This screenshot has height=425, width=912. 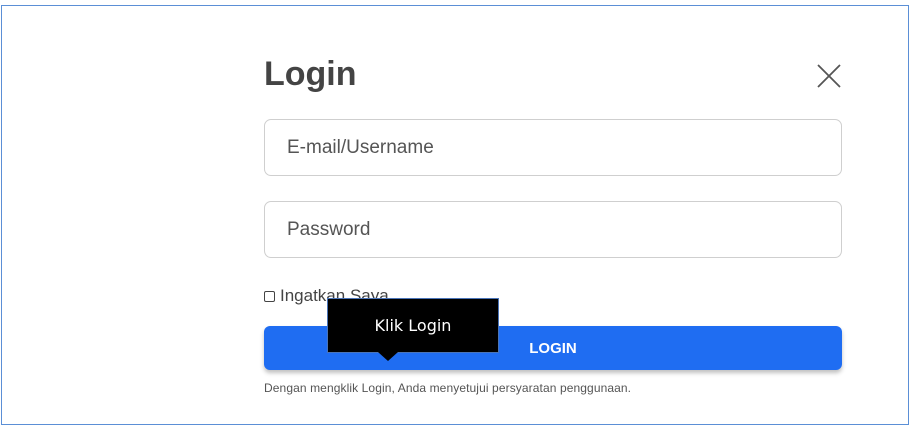 What do you see at coordinates (269, 296) in the screenshot?
I see `checkbox-box` at bounding box center [269, 296].